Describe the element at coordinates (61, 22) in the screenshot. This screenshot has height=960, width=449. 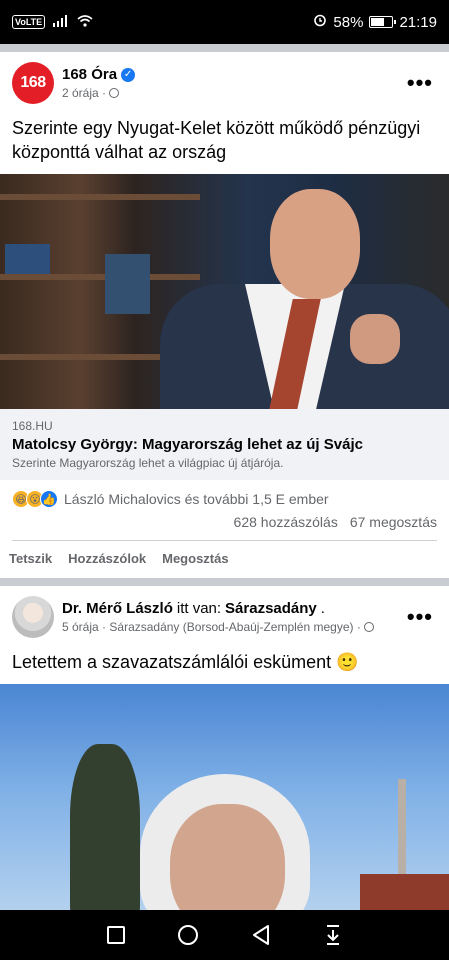
I see `signal-icon` at that location.